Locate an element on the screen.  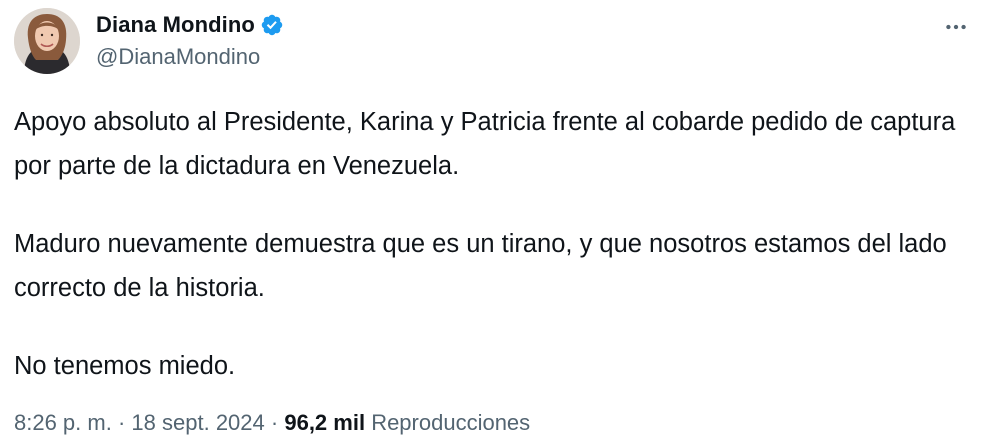
author-display-name: Diana Mondino is located at coordinates (175, 25).